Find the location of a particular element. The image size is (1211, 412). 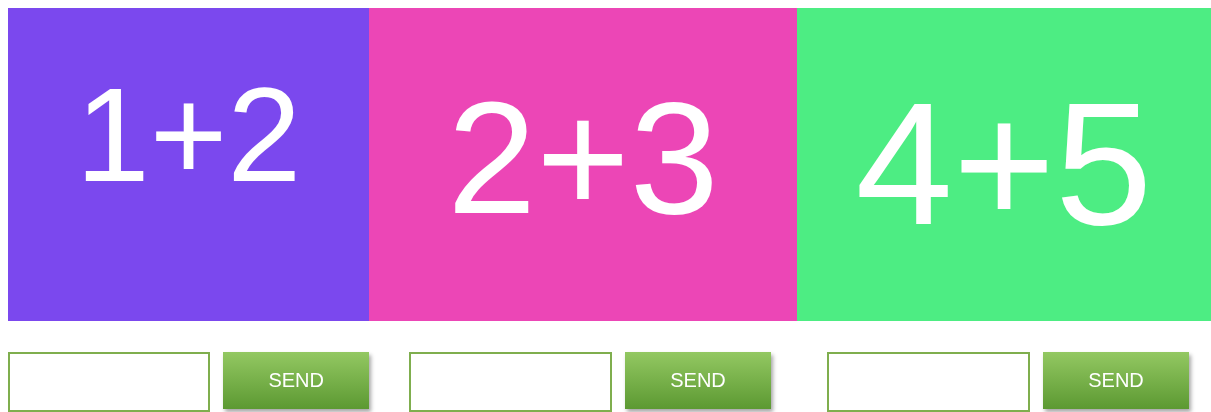

math-expression: 1+2 is located at coordinates (188, 135).